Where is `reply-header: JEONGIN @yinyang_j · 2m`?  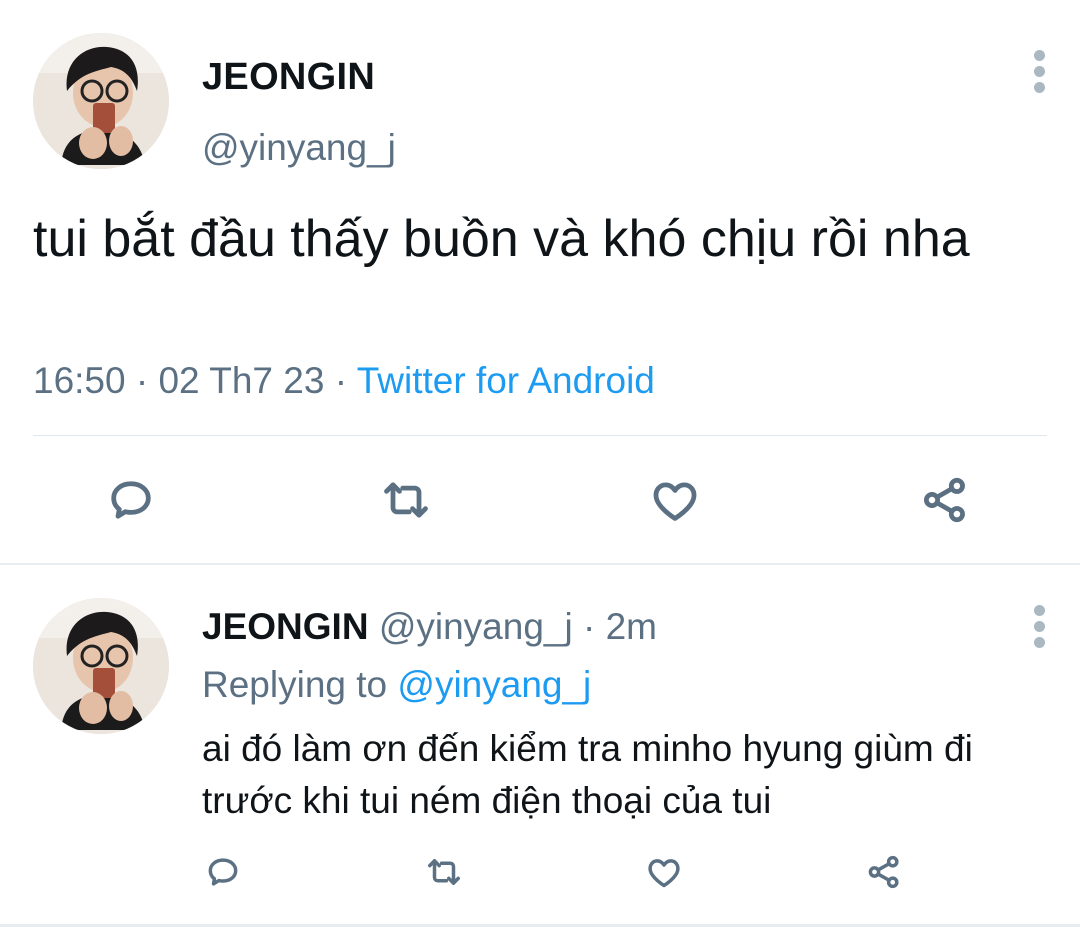 reply-header: JEONGIN @yinyang_j · 2m is located at coordinates (429, 627).